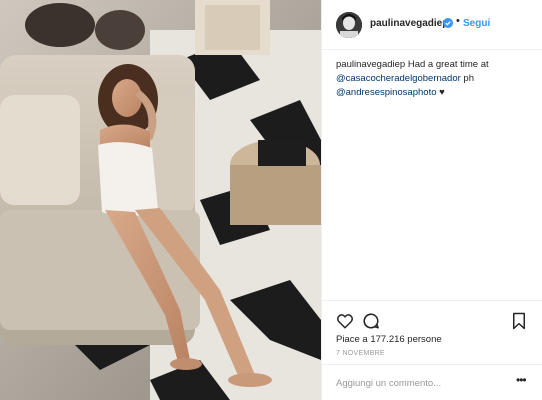 This screenshot has height=400, width=542. What do you see at coordinates (409, 23) in the screenshot?
I see `username-link: paulinavegadiep` at bounding box center [409, 23].